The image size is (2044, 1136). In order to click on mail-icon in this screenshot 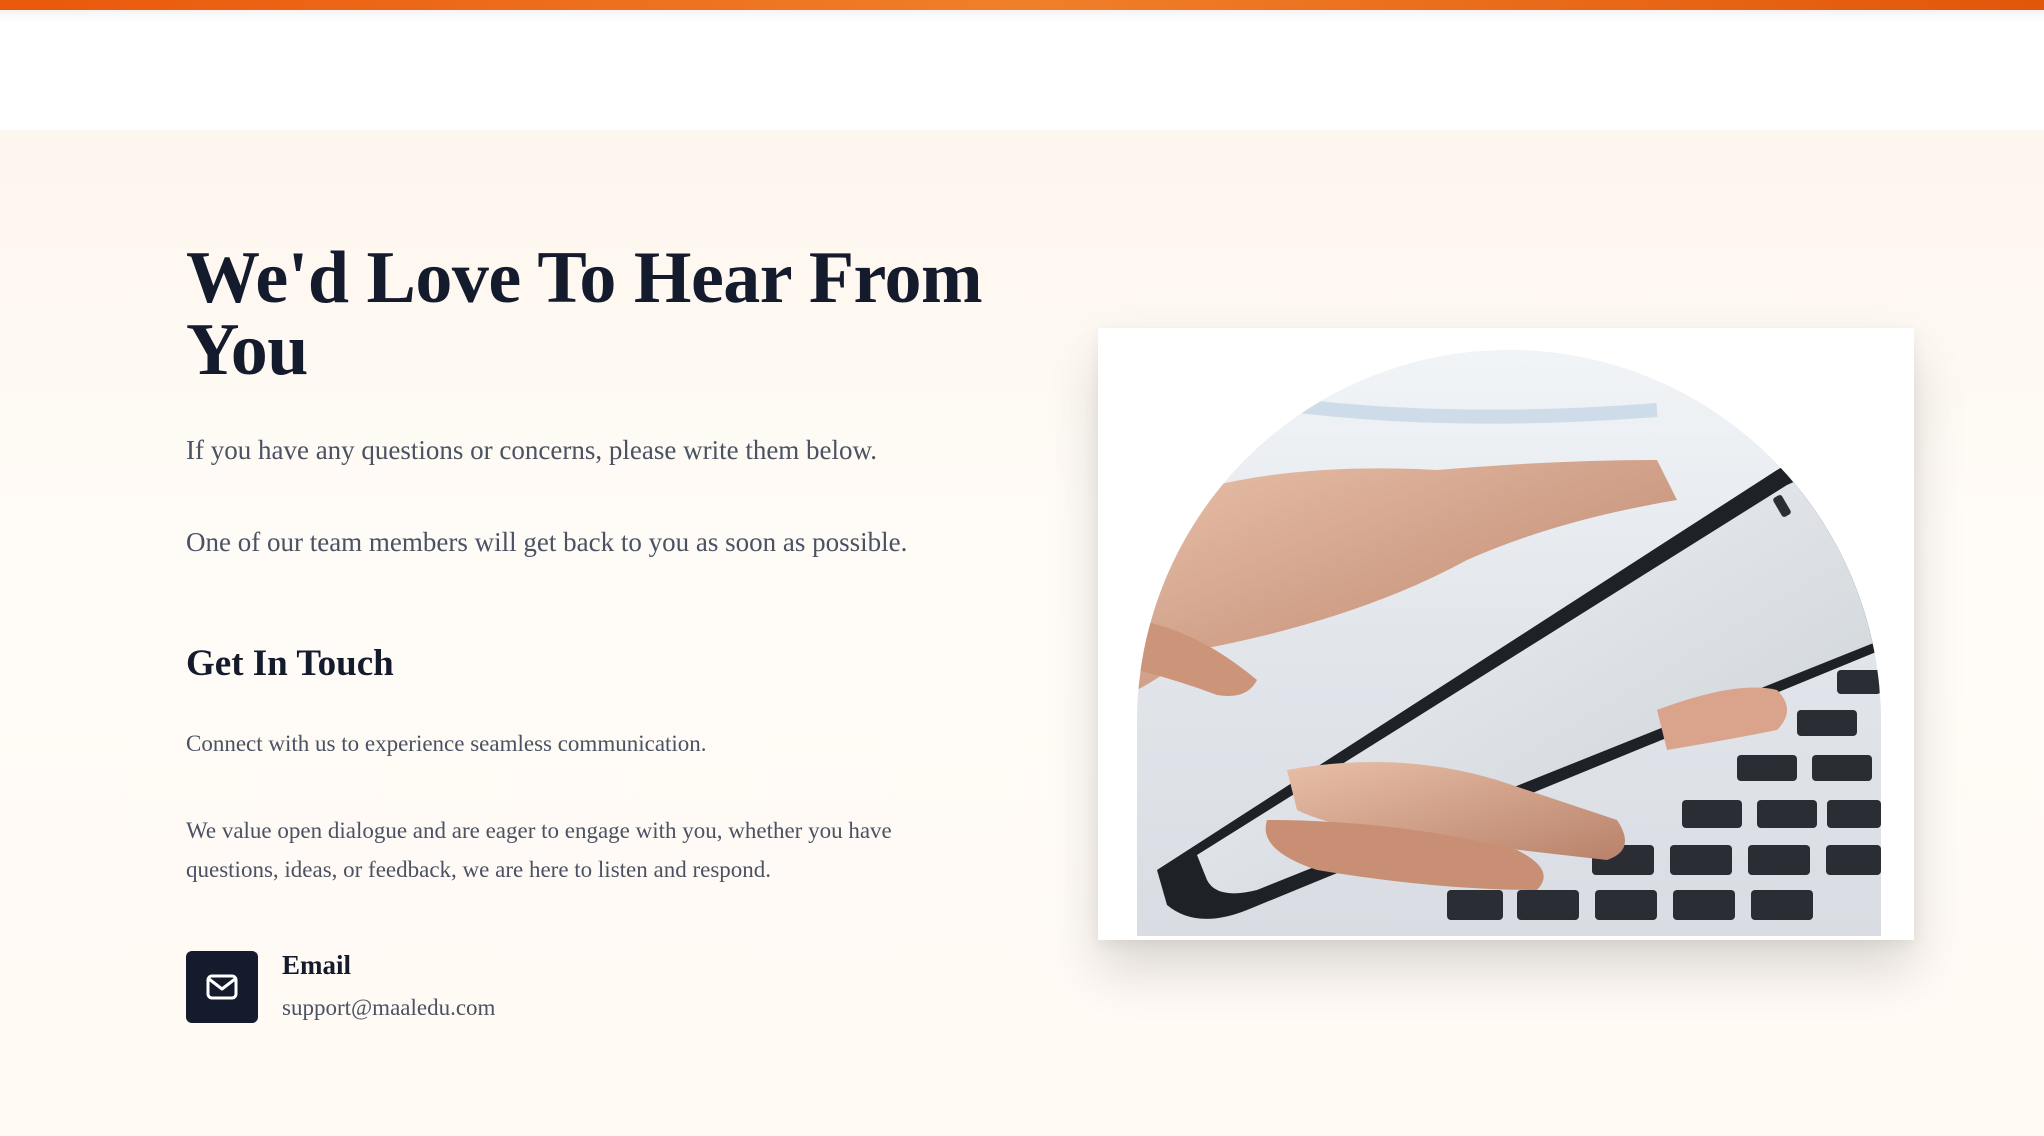, I will do `click(222, 987)`.